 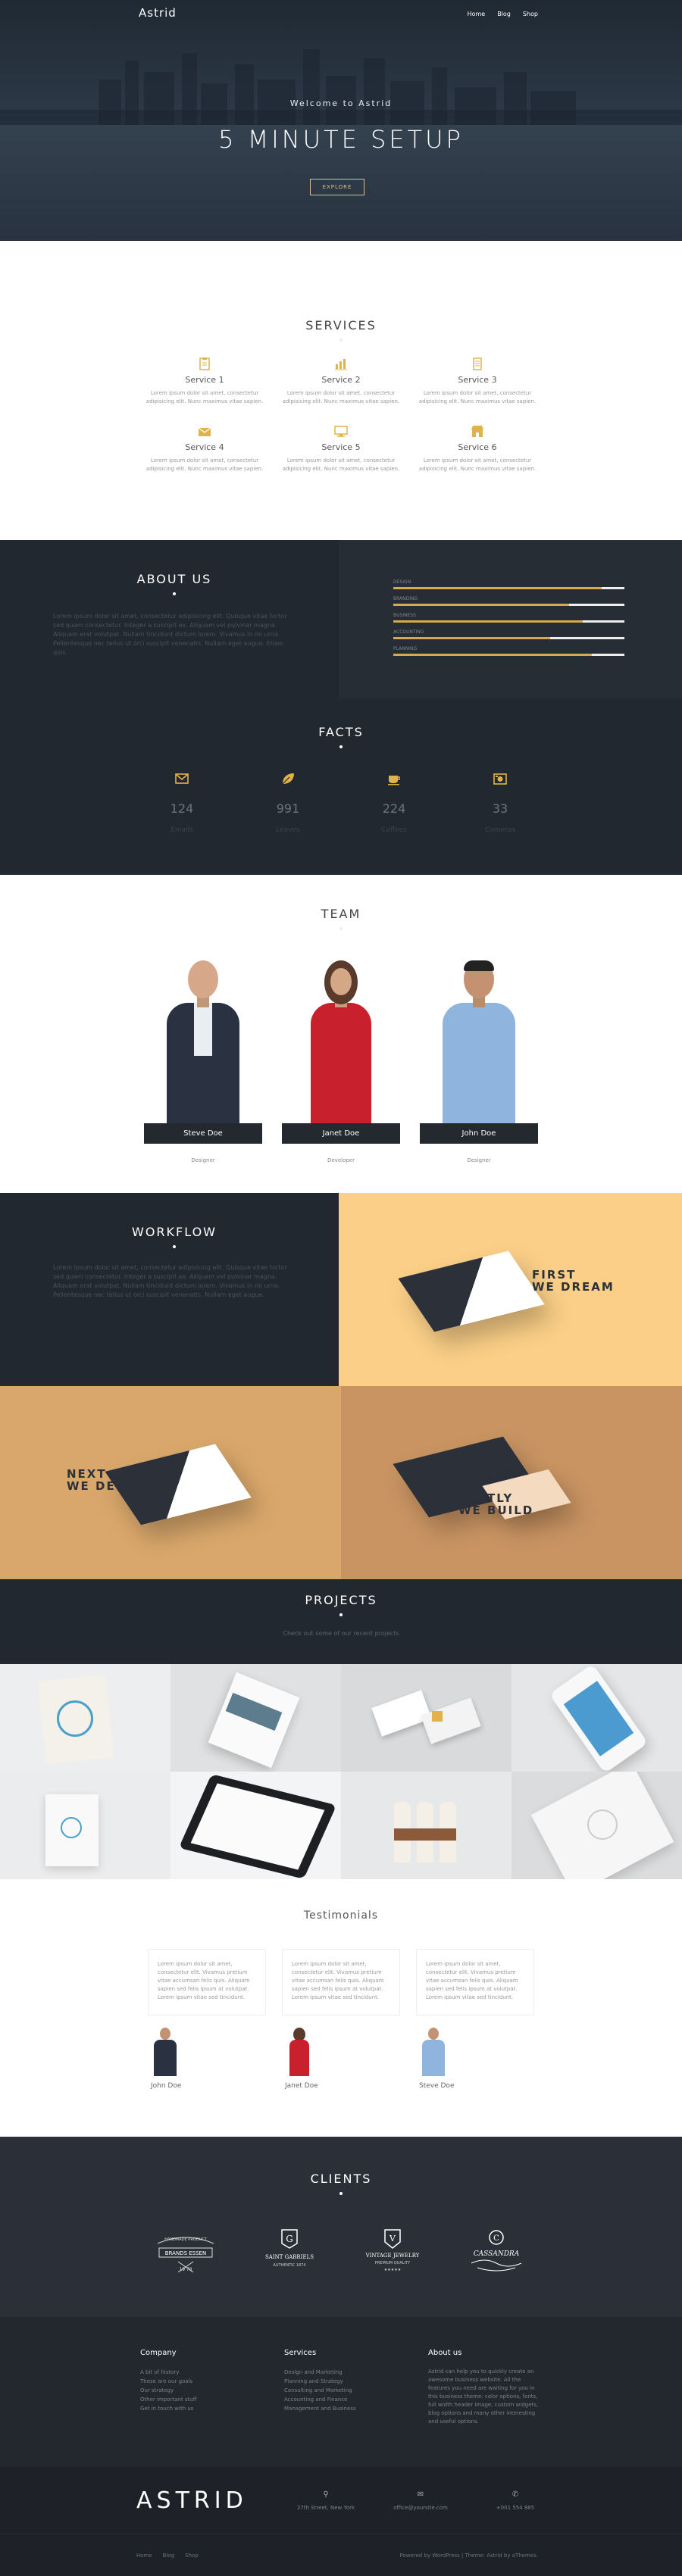 I want to click on footer-menu-home: Home, so click(x=144, y=2556).